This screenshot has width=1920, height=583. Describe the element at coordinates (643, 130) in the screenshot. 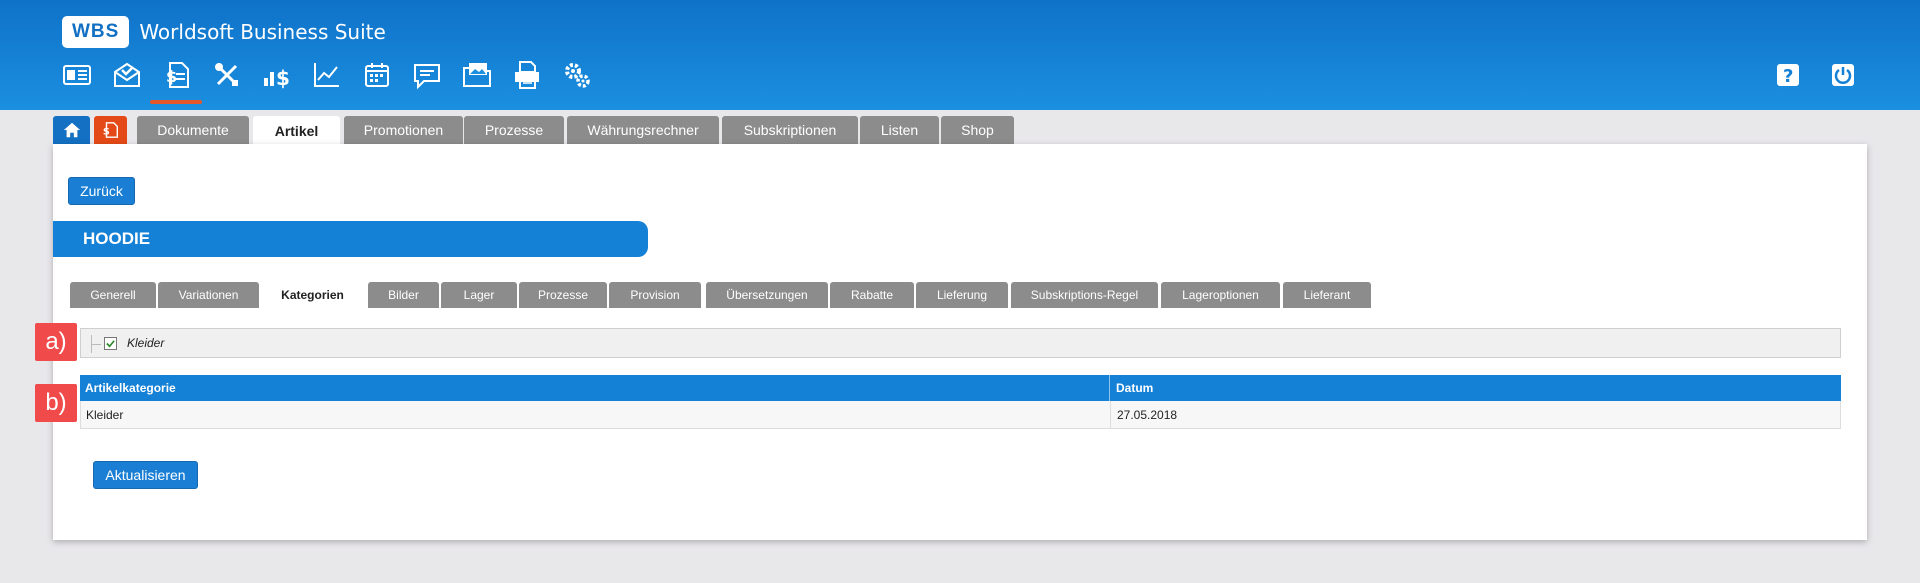

I see `tab-waehrungsrechner: Währungsrechner` at that location.